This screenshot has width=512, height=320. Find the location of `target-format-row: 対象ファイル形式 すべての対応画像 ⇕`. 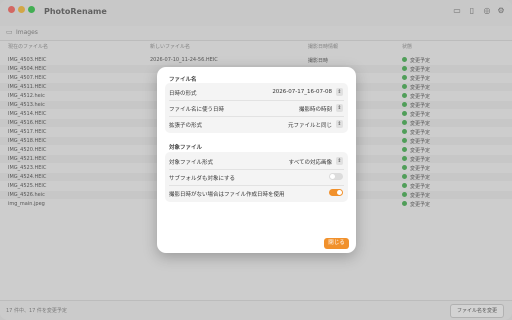

target-format-row: 対象ファイル形式 すべての対応画像 ⇕ is located at coordinates (256, 161).